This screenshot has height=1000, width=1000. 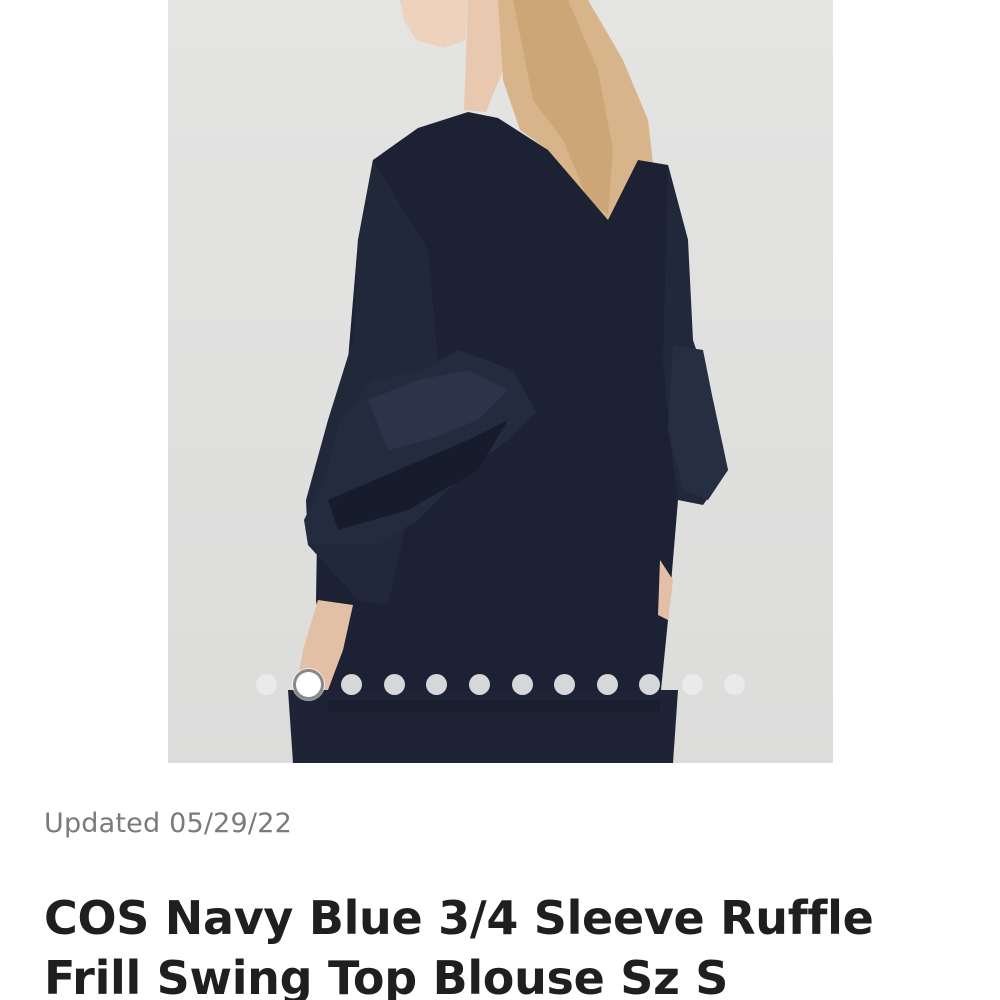 What do you see at coordinates (309, 684) in the screenshot?
I see `carousel-dot-active` at bounding box center [309, 684].